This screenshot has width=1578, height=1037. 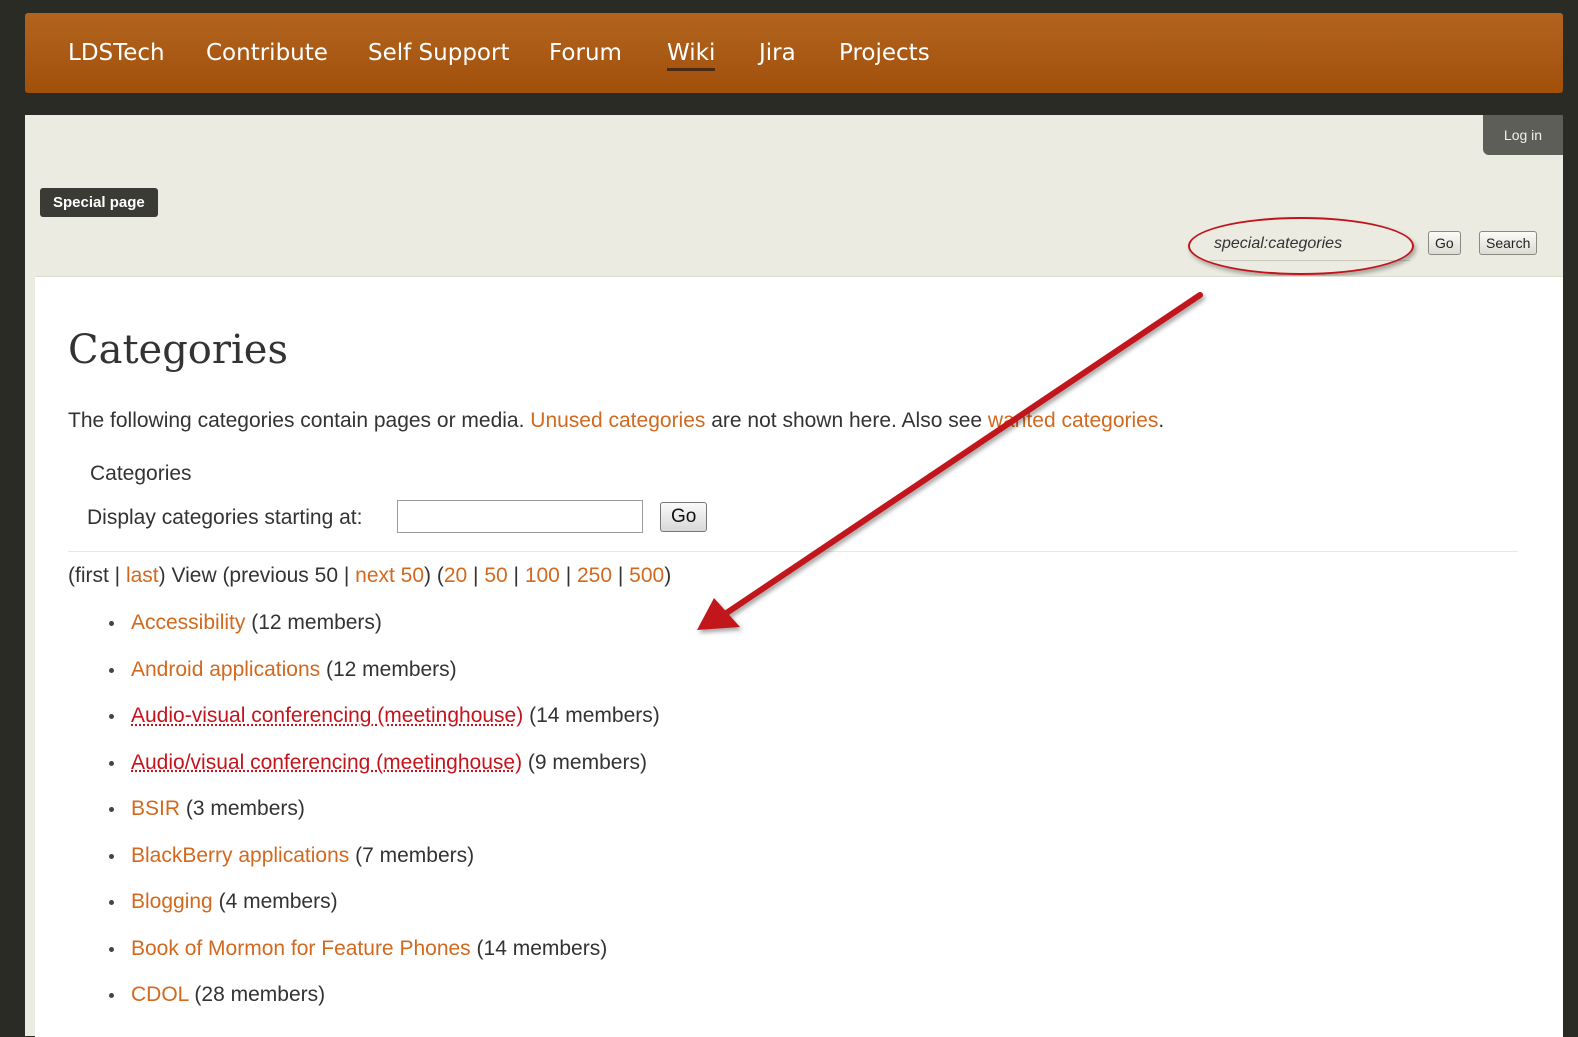 What do you see at coordinates (1523, 135) in the screenshot?
I see `login-button: Log in` at bounding box center [1523, 135].